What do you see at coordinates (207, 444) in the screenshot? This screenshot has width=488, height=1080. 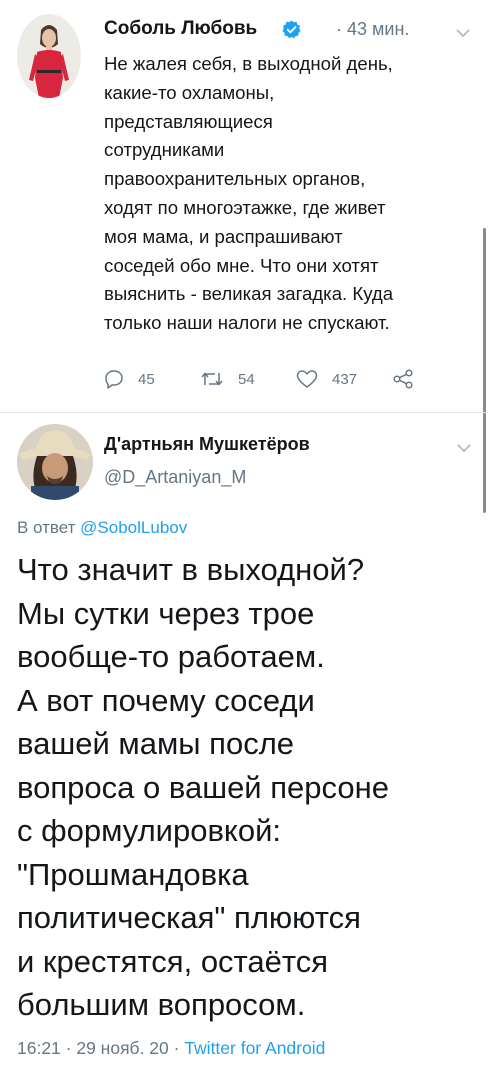 I see `reply-author-name: Д'артньян Мушкетёров` at bounding box center [207, 444].